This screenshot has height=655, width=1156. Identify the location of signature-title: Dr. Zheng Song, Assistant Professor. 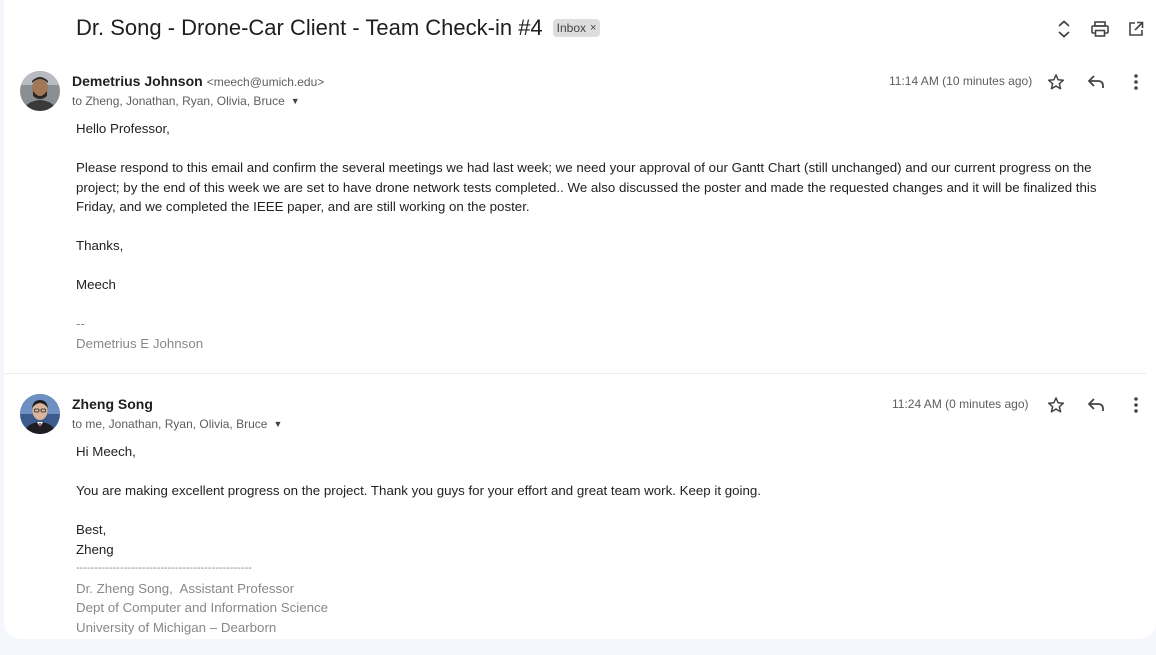
(185, 588).